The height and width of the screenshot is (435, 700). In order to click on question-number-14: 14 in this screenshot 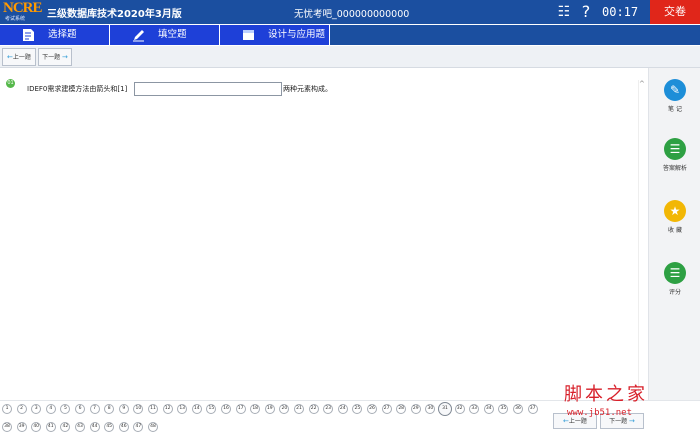, I will do `click(196, 409)`.